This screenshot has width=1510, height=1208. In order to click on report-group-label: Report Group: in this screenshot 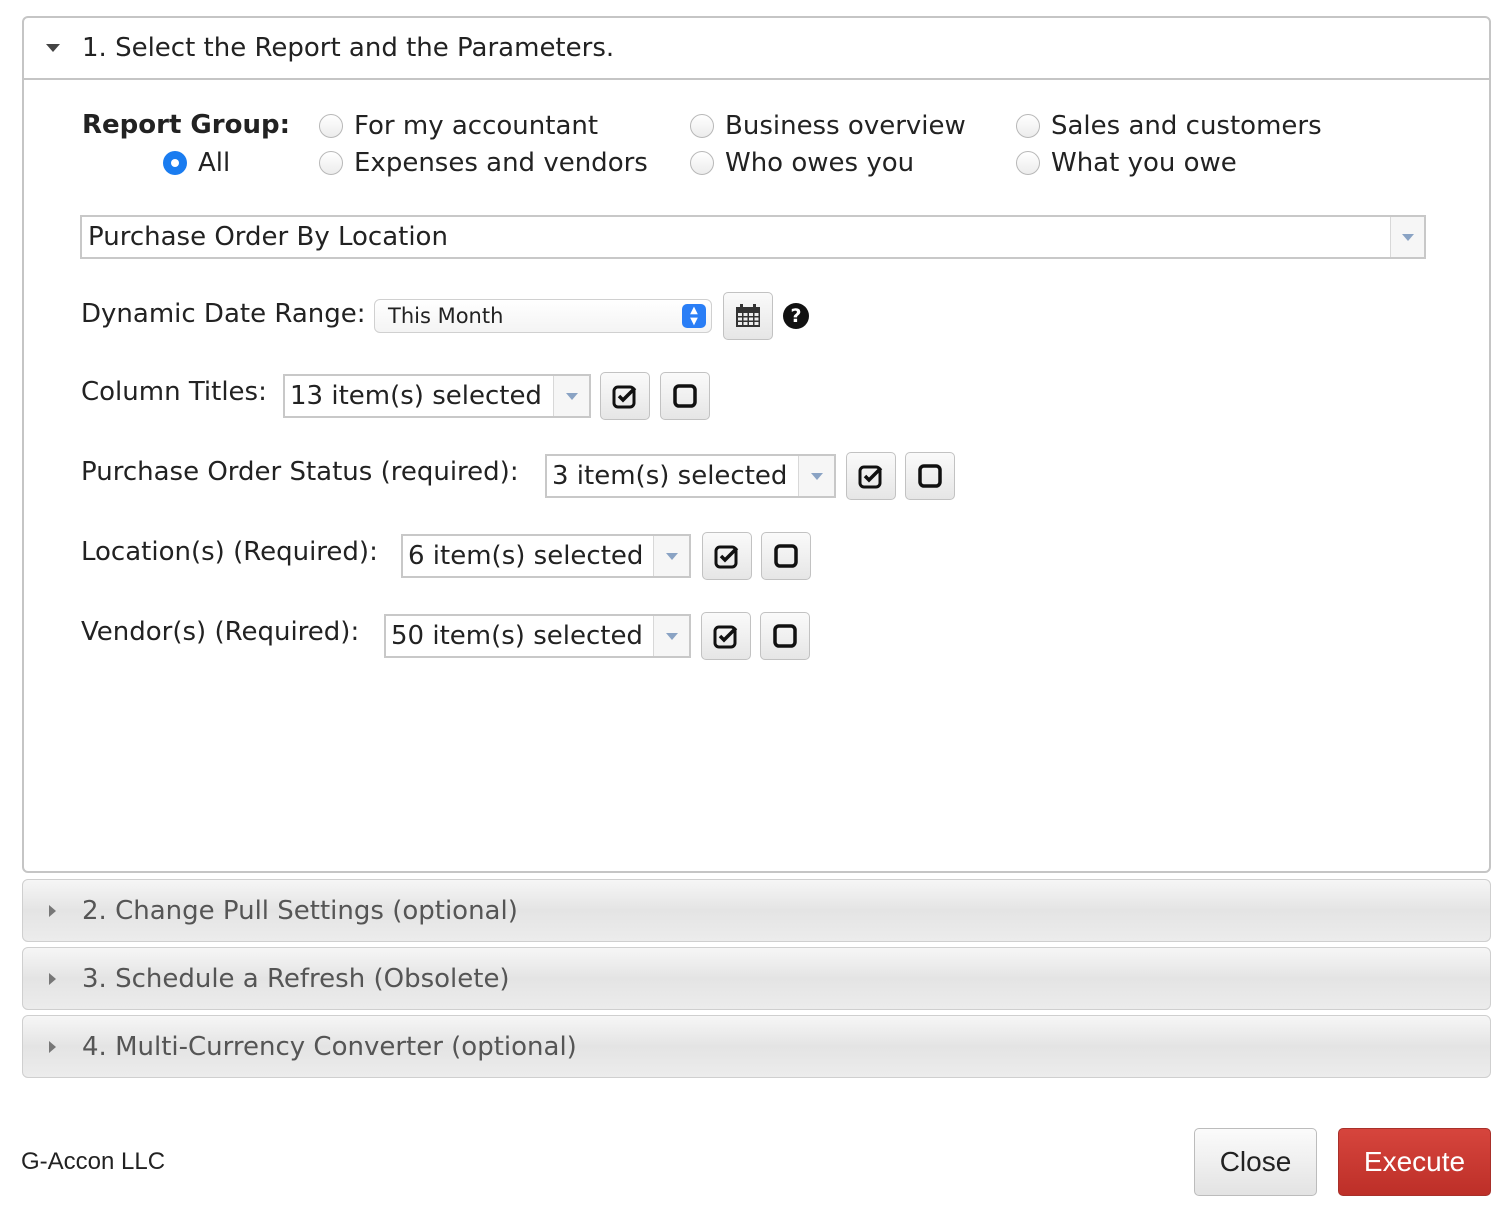, I will do `click(186, 125)`.